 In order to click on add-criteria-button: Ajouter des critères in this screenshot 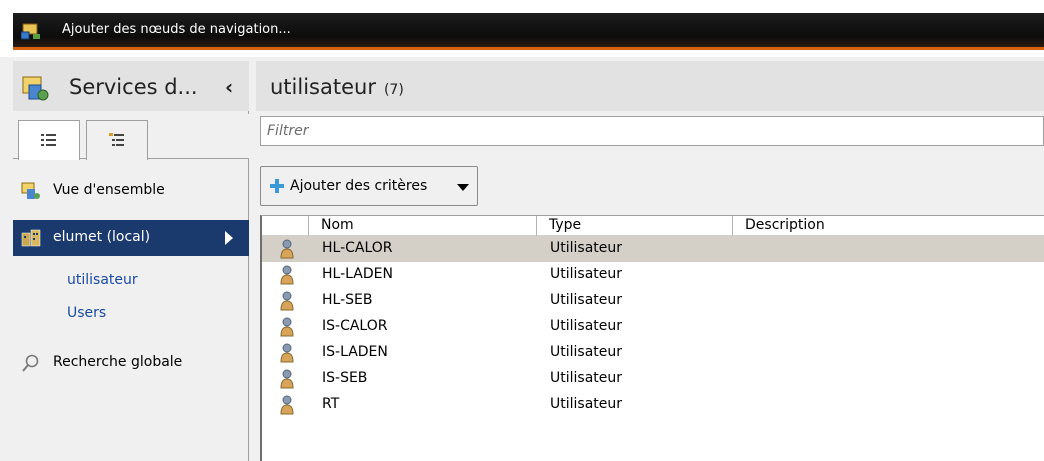, I will do `click(369, 186)`.